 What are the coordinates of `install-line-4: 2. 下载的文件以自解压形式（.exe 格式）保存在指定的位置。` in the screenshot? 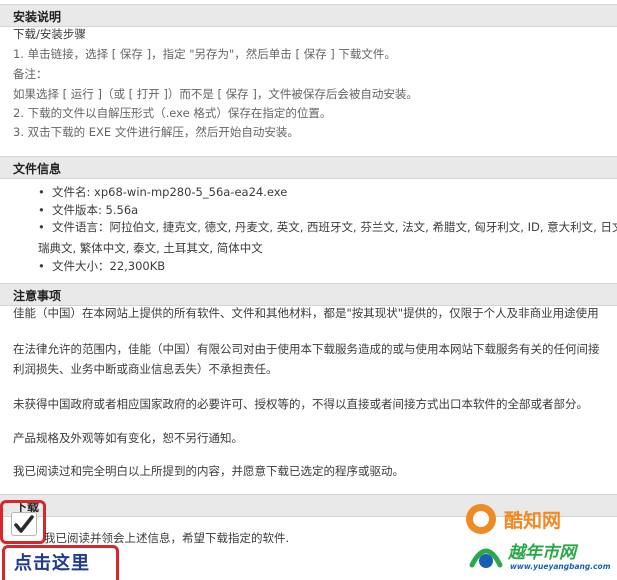 It's located at (172, 113).